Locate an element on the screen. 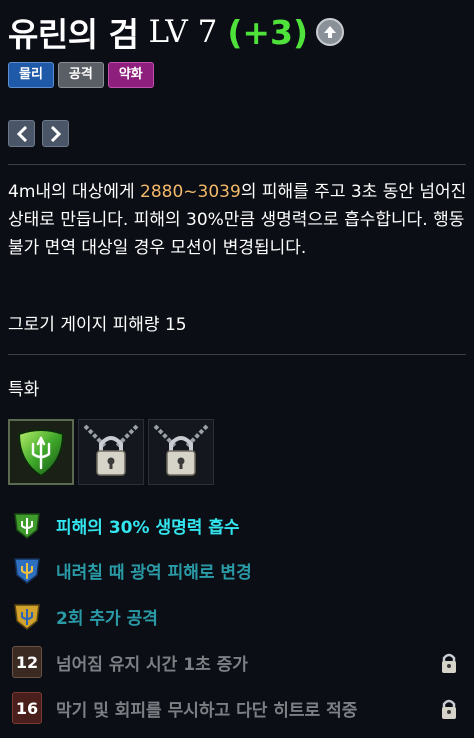  trait-label: 막기 및 회피를 무시하고 다단 히트로 적중 is located at coordinates (207, 710).